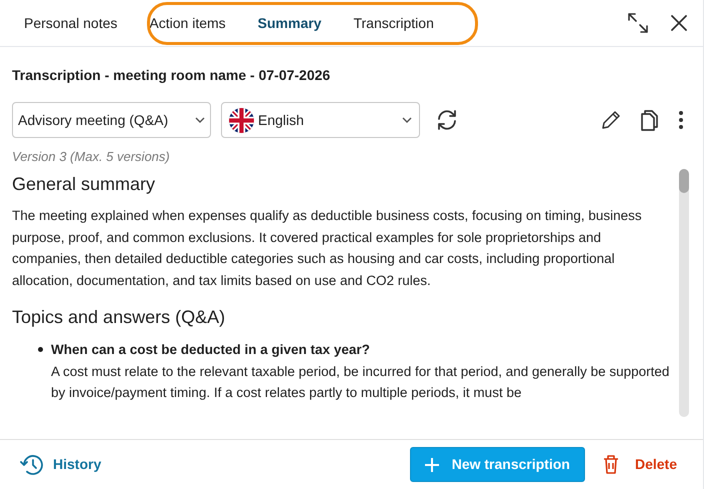 Image resolution: width=704 pixels, height=489 pixels. I want to click on refresh-icon, so click(447, 120).